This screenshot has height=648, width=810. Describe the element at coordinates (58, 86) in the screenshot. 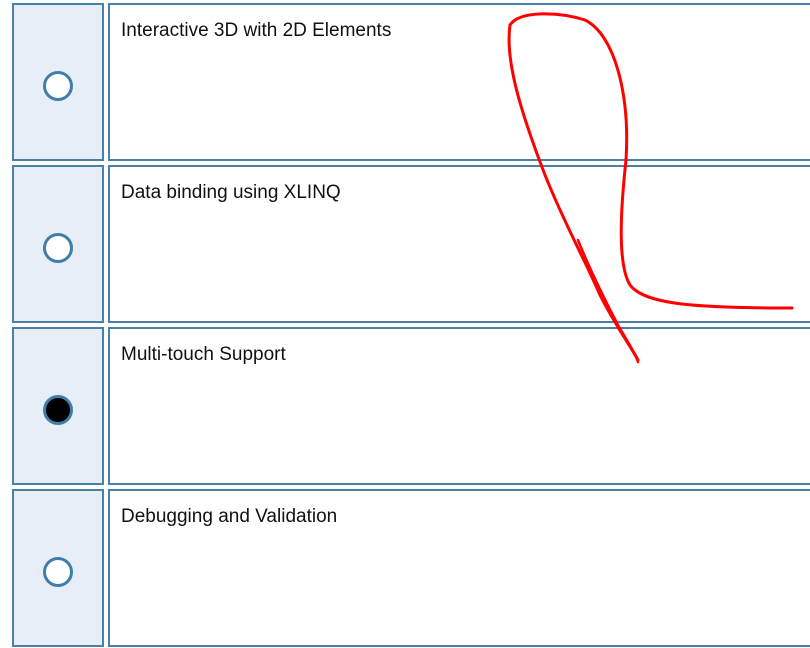

I see `option-radio-interactive-3d` at that location.